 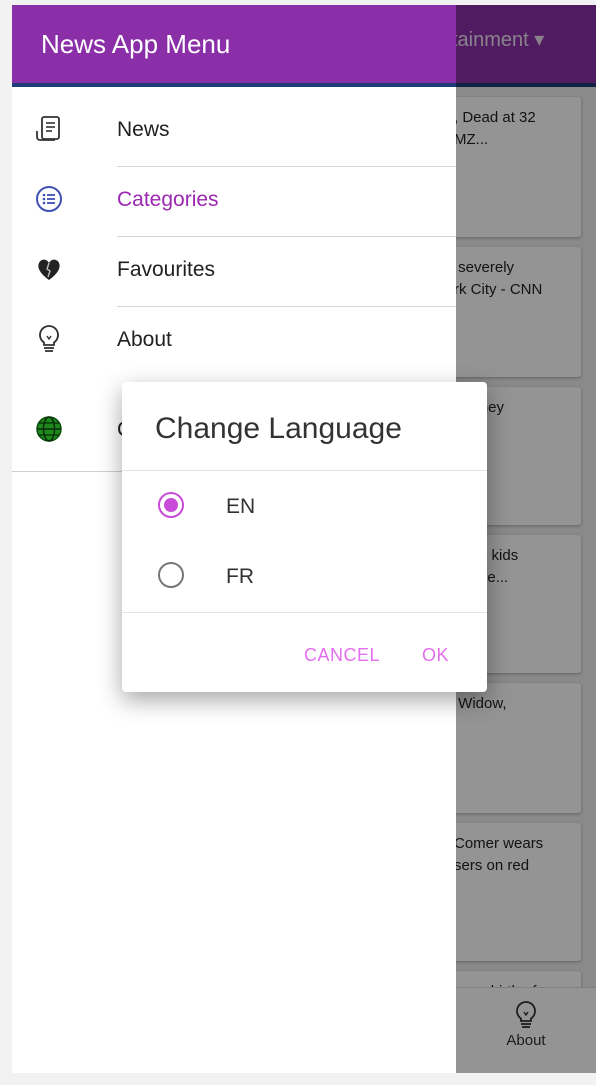 What do you see at coordinates (234, 85) in the screenshot?
I see `drawer-header-accent-line` at bounding box center [234, 85].